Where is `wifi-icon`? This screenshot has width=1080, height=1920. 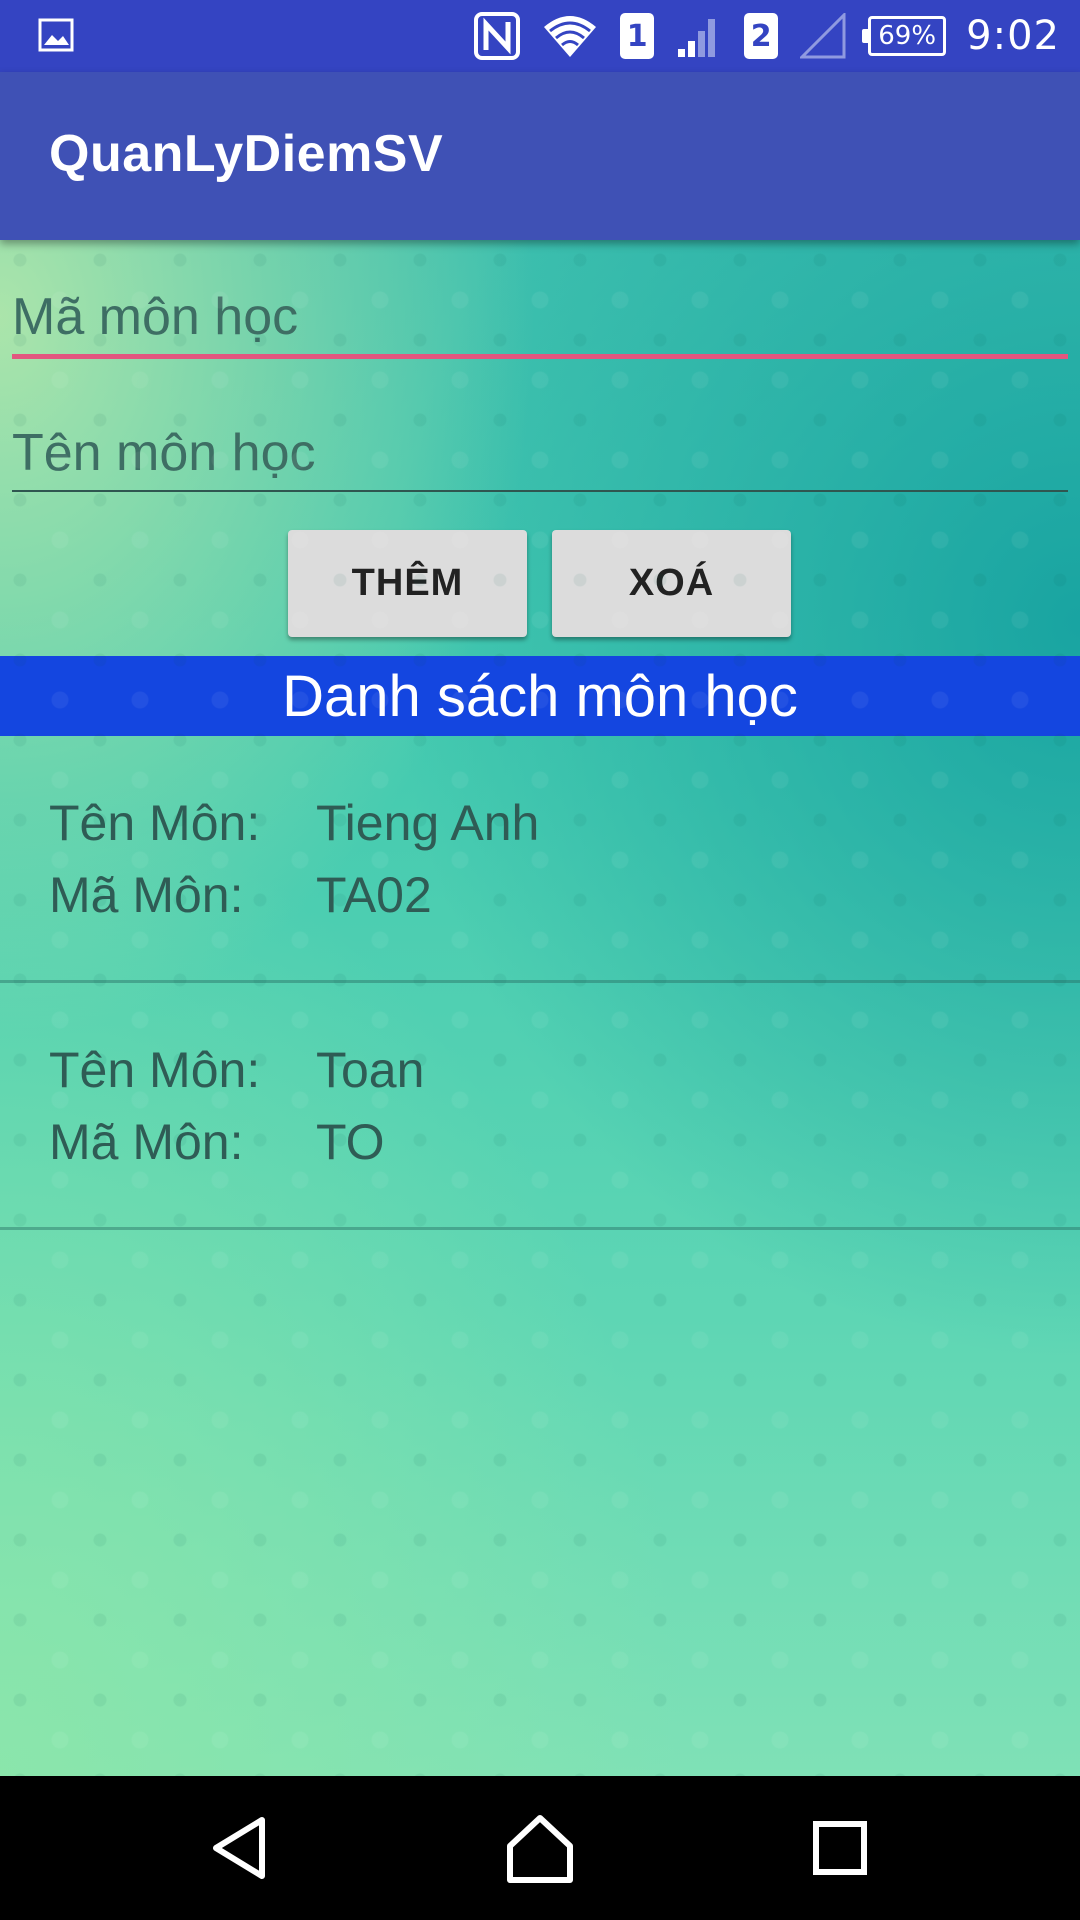
wifi-icon is located at coordinates (570, 36).